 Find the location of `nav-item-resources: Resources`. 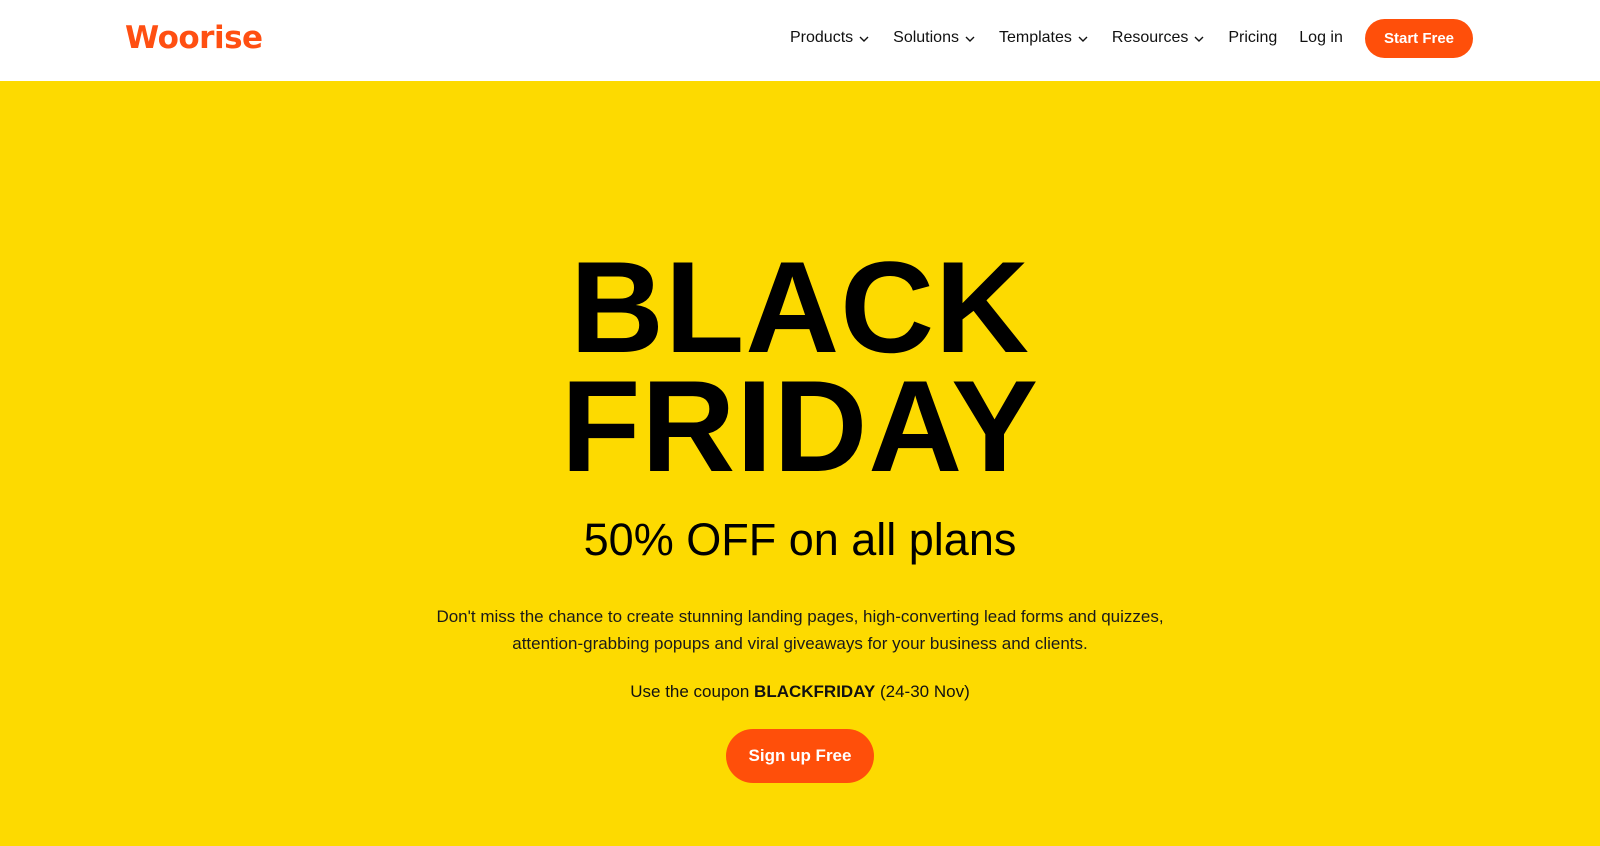

nav-item-resources: Resources is located at coordinates (1158, 38).